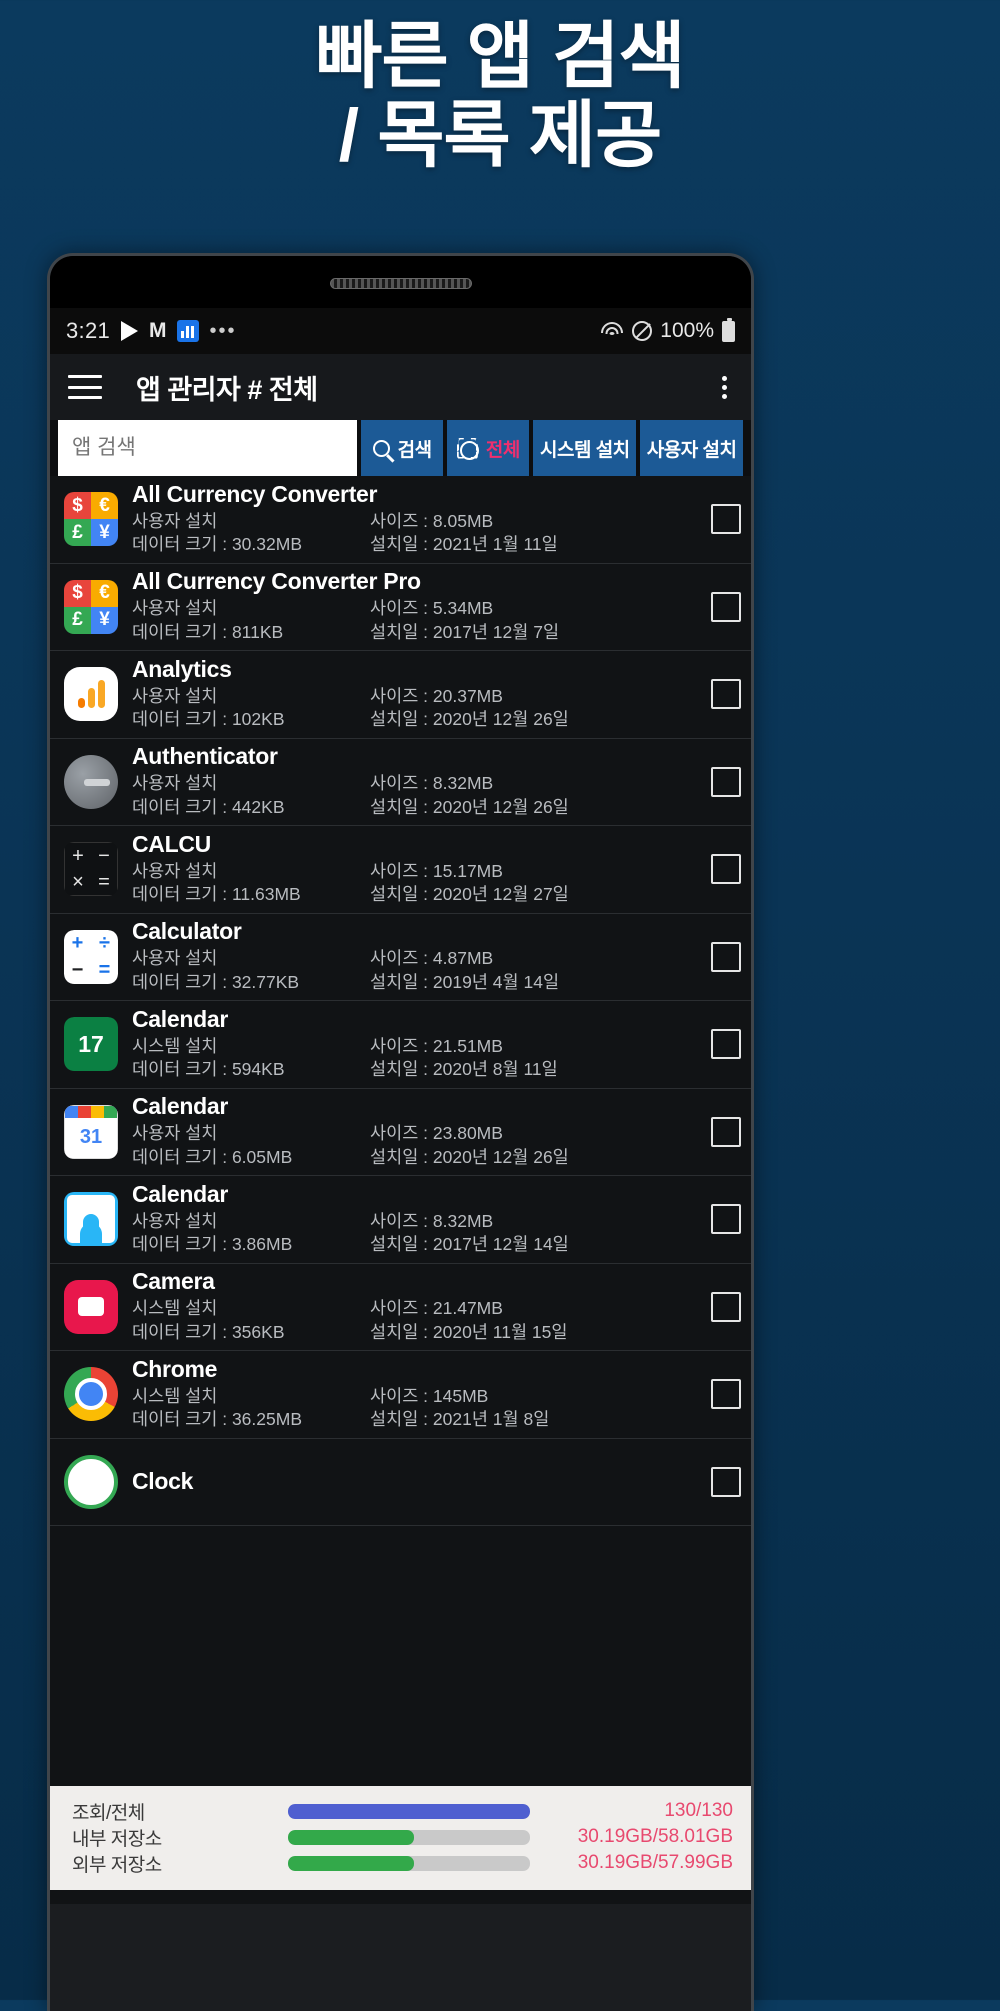 This screenshot has width=1000, height=2011. What do you see at coordinates (223, 330) in the screenshot?
I see `more-icon: •••` at bounding box center [223, 330].